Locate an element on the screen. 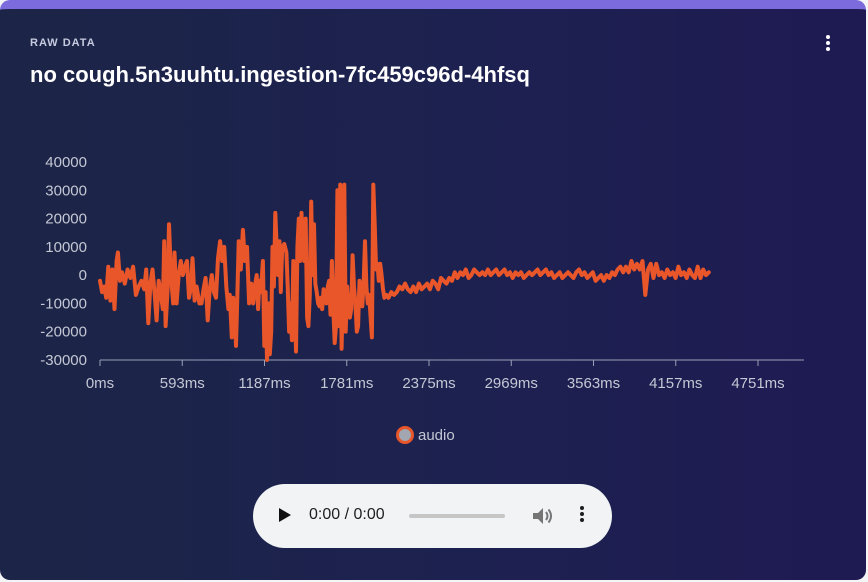 The image size is (868, 582). x-tick-label: 2969ms is located at coordinates (511, 383).